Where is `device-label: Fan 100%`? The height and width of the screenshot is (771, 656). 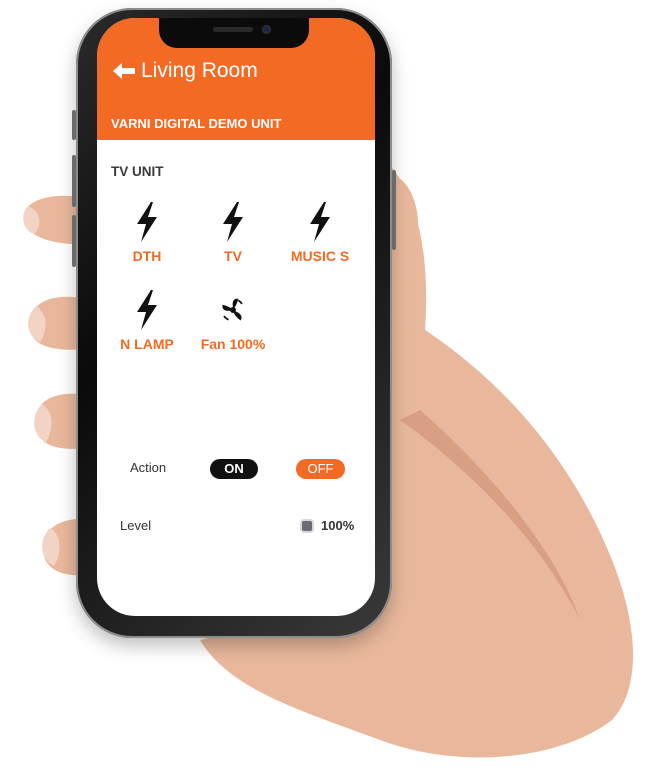
device-label: Fan 100% is located at coordinates (233, 344).